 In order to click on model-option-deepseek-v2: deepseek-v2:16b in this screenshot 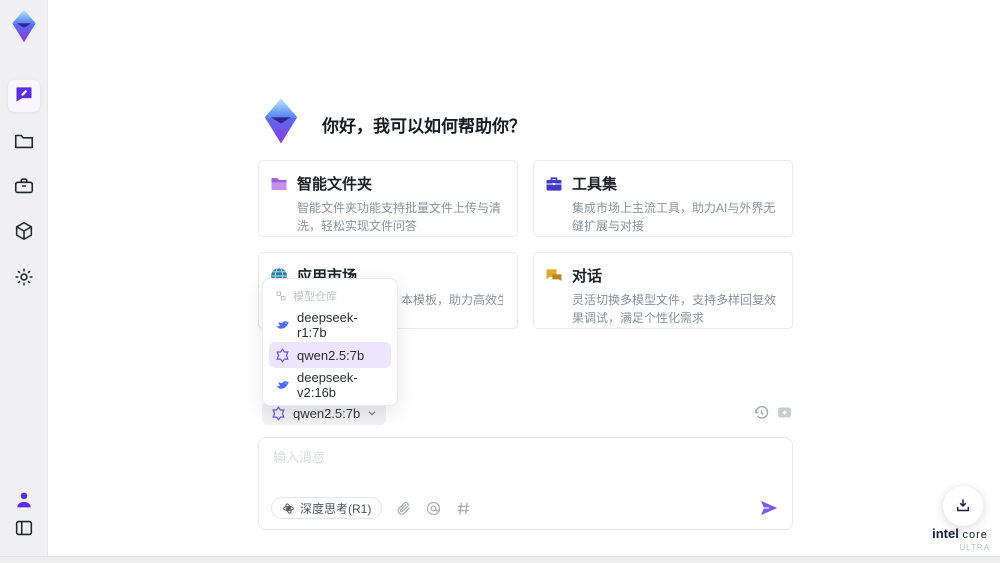, I will do `click(330, 385)`.